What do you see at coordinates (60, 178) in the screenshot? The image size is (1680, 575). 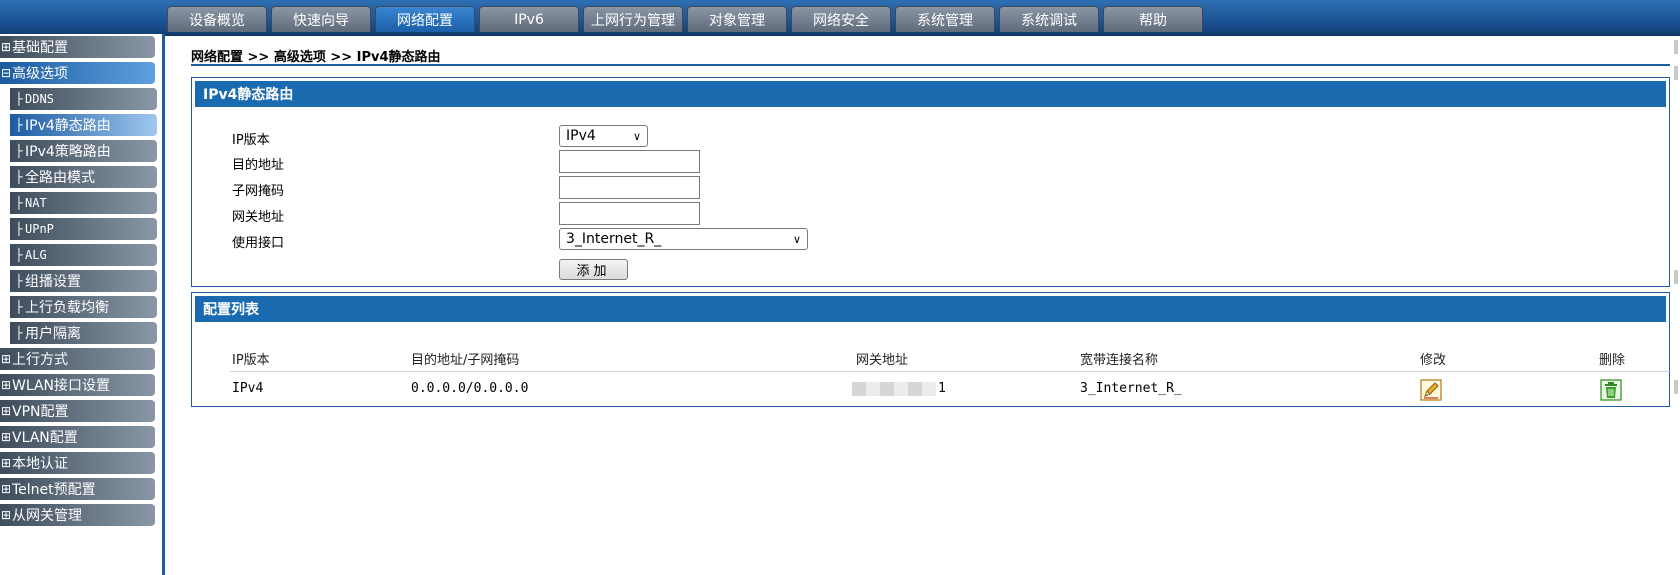 I see `sidebar-item-label: 全路由模式` at bounding box center [60, 178].